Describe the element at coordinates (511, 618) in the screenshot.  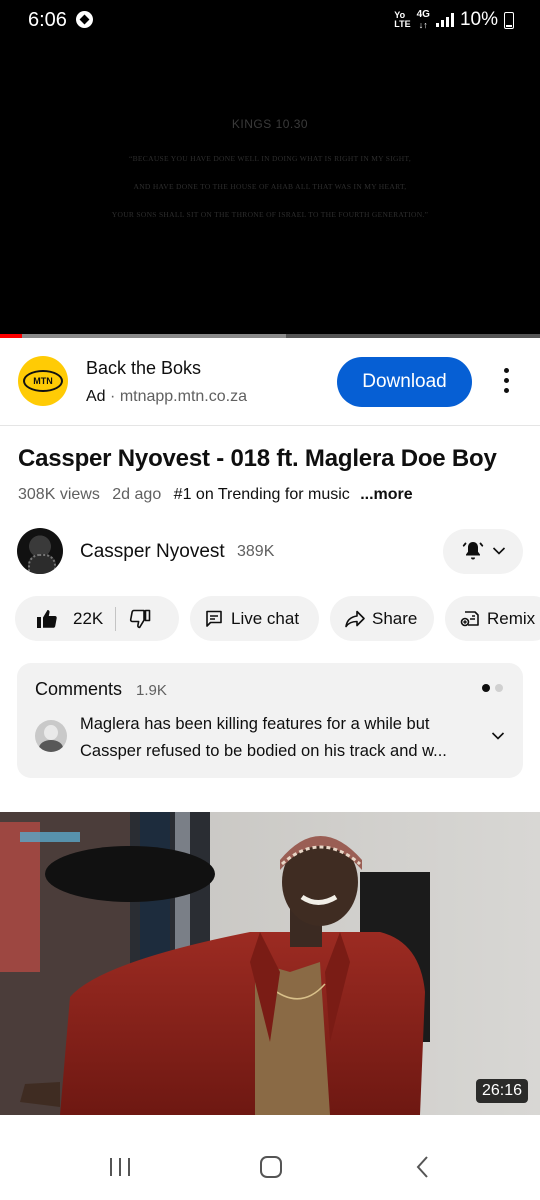
I see `remix-label: Remix` at that location.